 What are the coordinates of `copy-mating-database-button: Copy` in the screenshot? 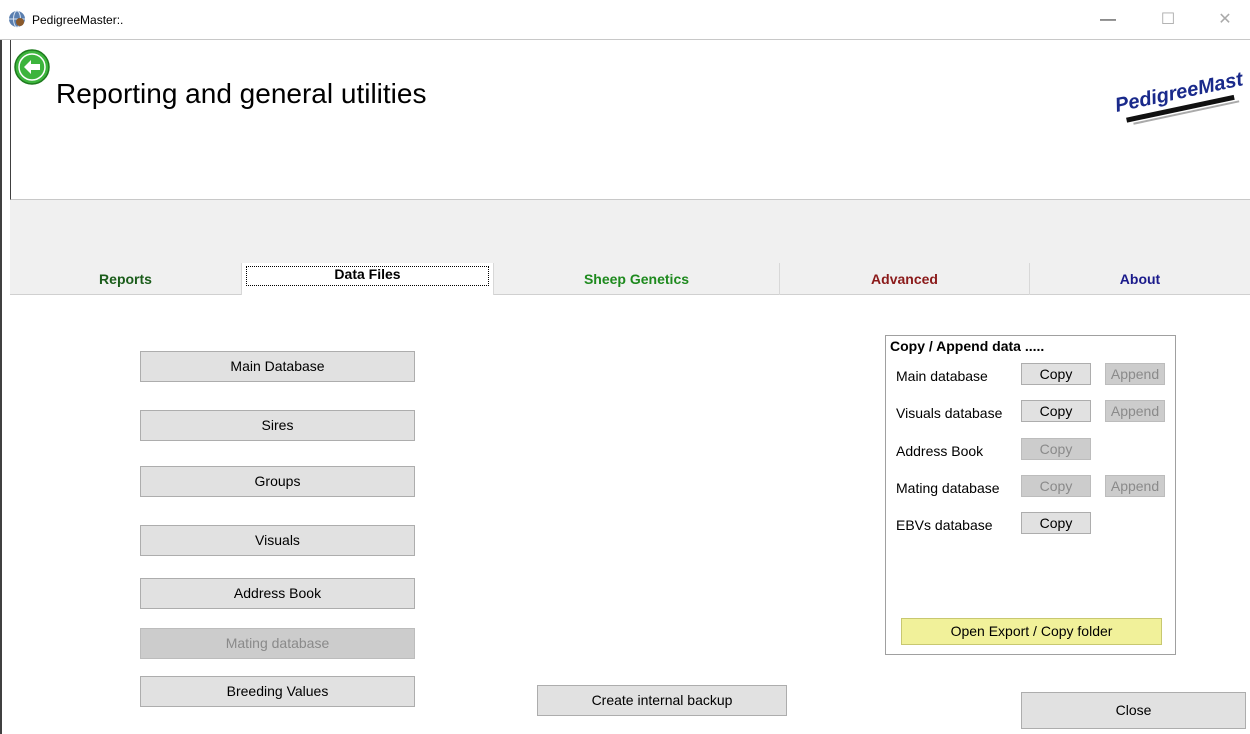 It's located at (1056, 486).